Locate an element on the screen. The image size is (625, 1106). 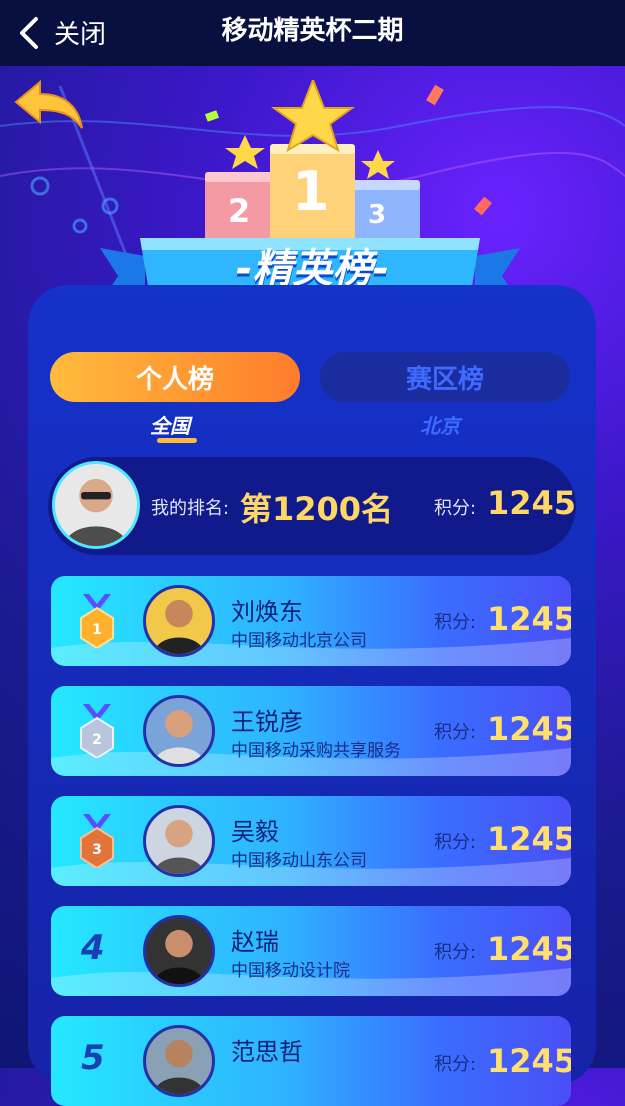
subtab-national: 全国 is located at coordinates (170, 424).